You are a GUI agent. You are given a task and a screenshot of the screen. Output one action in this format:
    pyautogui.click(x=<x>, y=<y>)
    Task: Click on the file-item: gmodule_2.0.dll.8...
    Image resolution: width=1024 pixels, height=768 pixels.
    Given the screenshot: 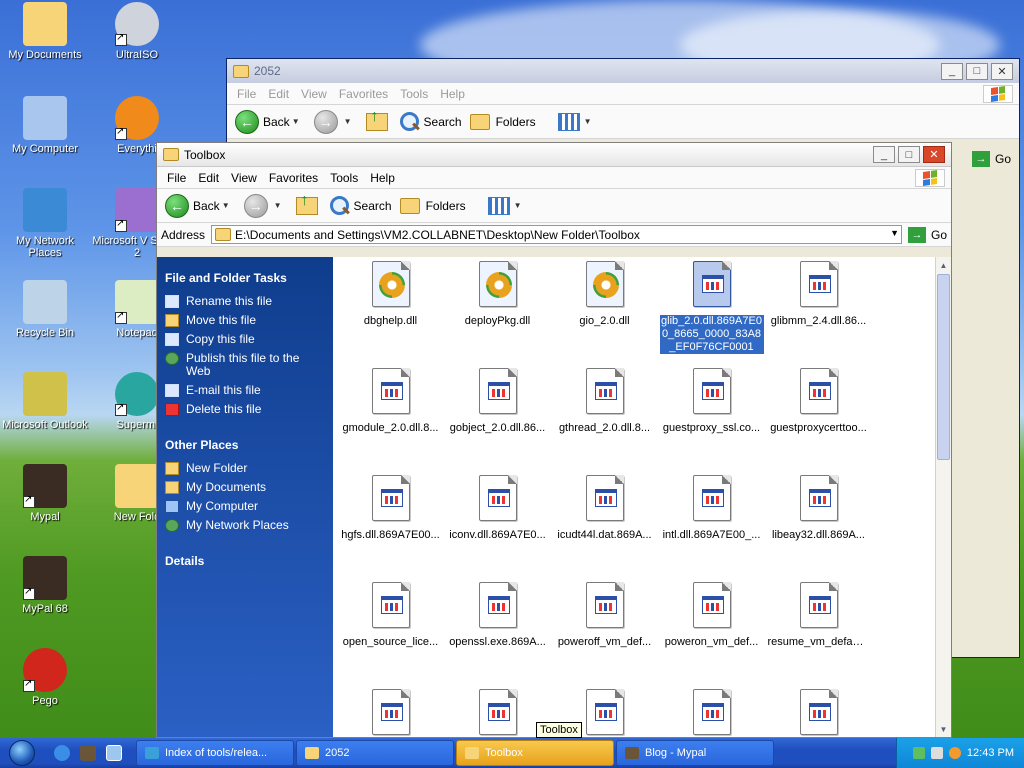 What is the action you would take?
    pyautogui.click(x=390, y=421)
    